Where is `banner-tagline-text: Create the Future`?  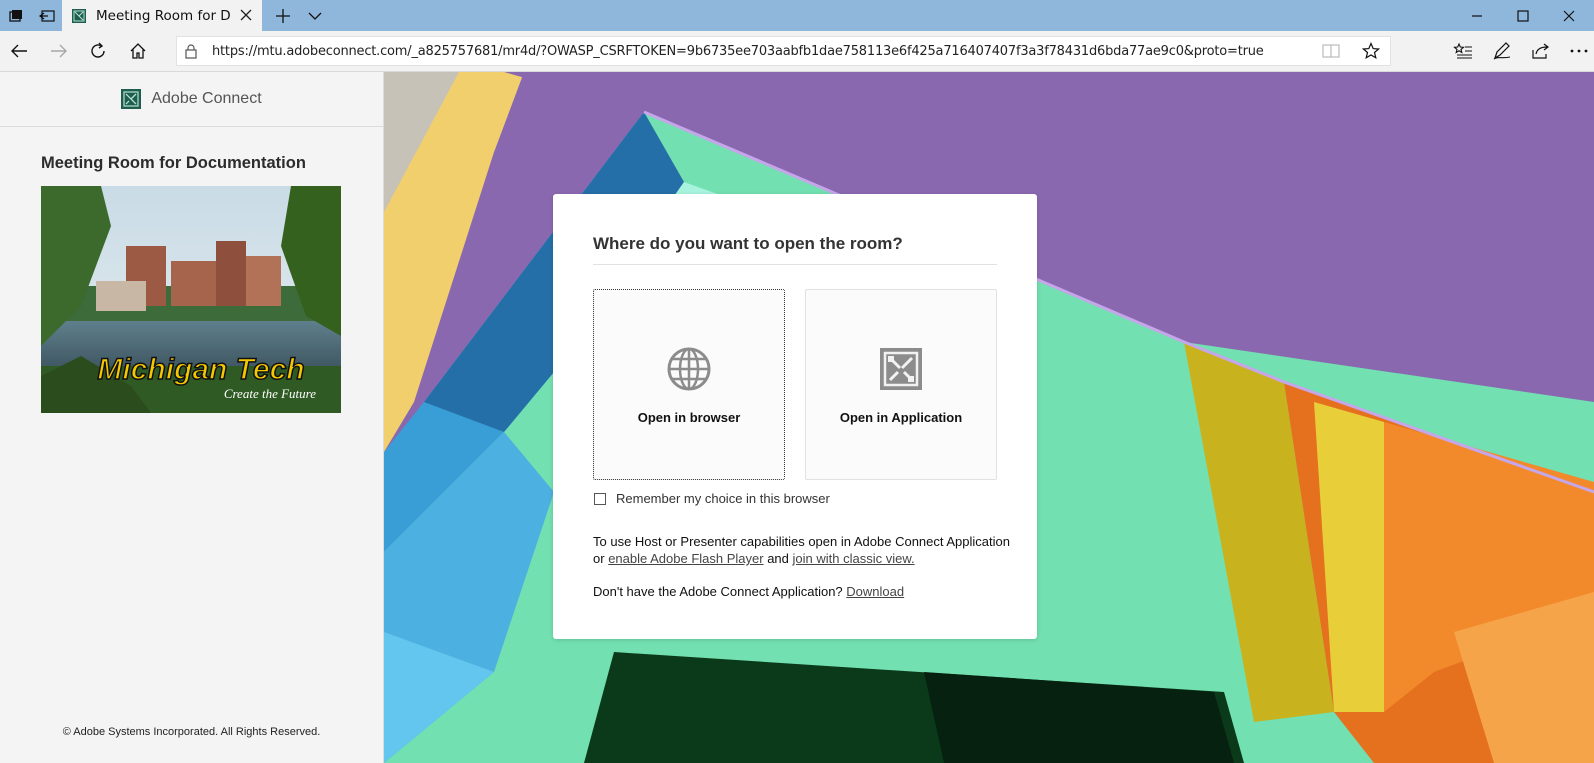
banner-tagline-text: Create the Future is located at coordinates (270, 393).